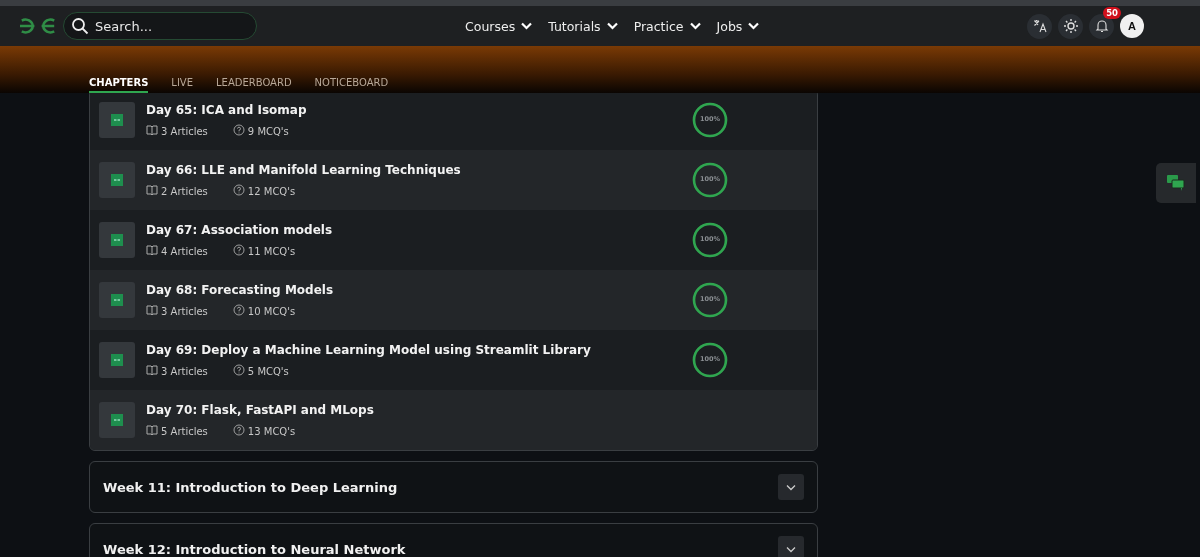  Describe the element at coordinates (453, 540) in the screenshot. I see `week-accordion: Week 12: Introduction to Neural Network` at that location.